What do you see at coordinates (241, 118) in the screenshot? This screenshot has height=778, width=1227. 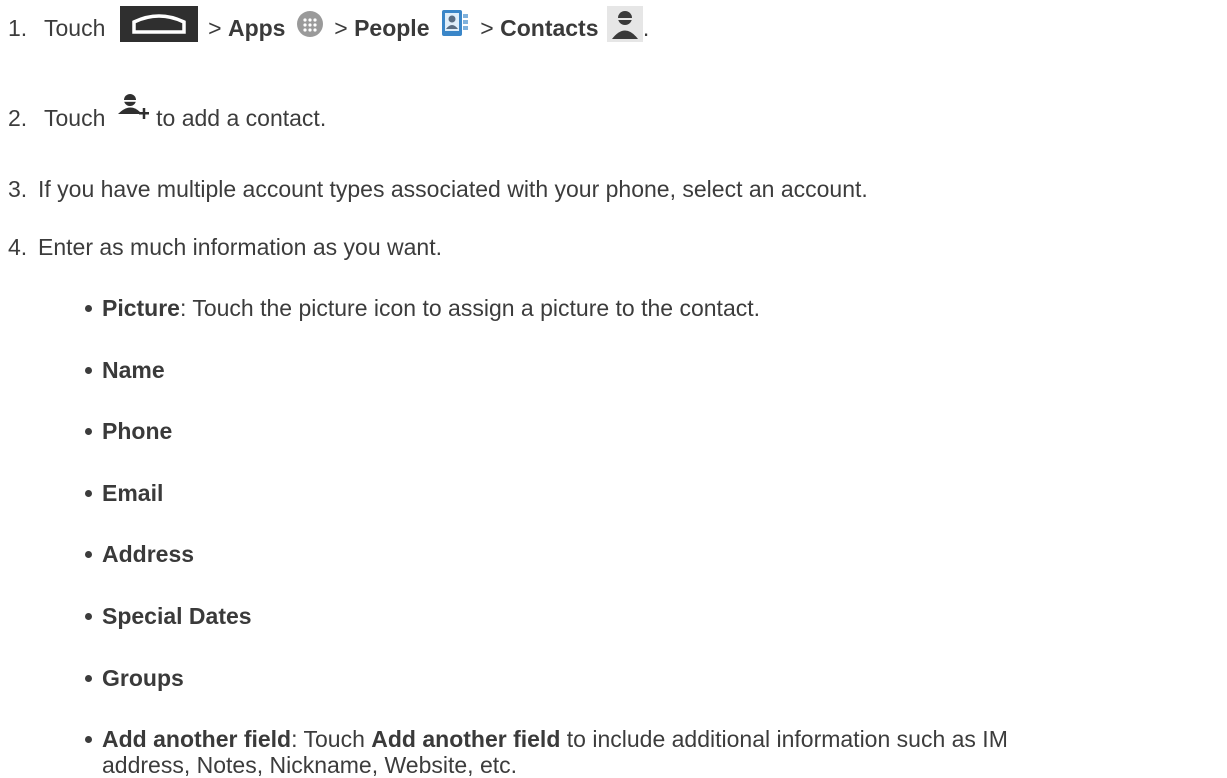 I see `step-text-rest: to add a contact.` at bounding box center [241, 118].